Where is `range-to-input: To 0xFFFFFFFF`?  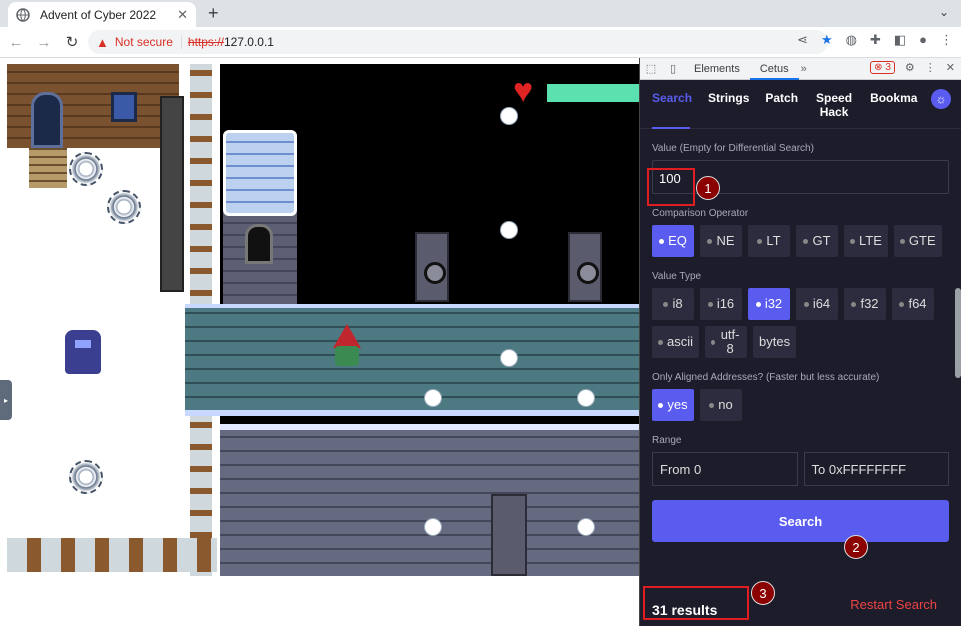
range-to-input: To 0xFFFFFFFF is located at coordinates (876, 469).